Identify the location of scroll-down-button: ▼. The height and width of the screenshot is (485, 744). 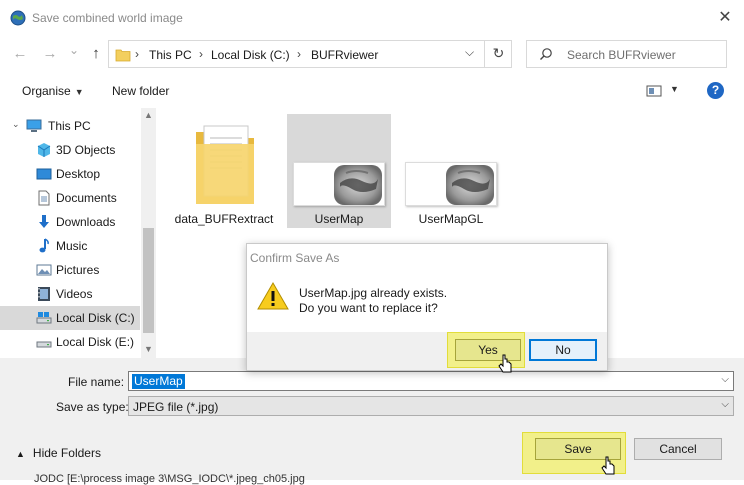
(148, 349).